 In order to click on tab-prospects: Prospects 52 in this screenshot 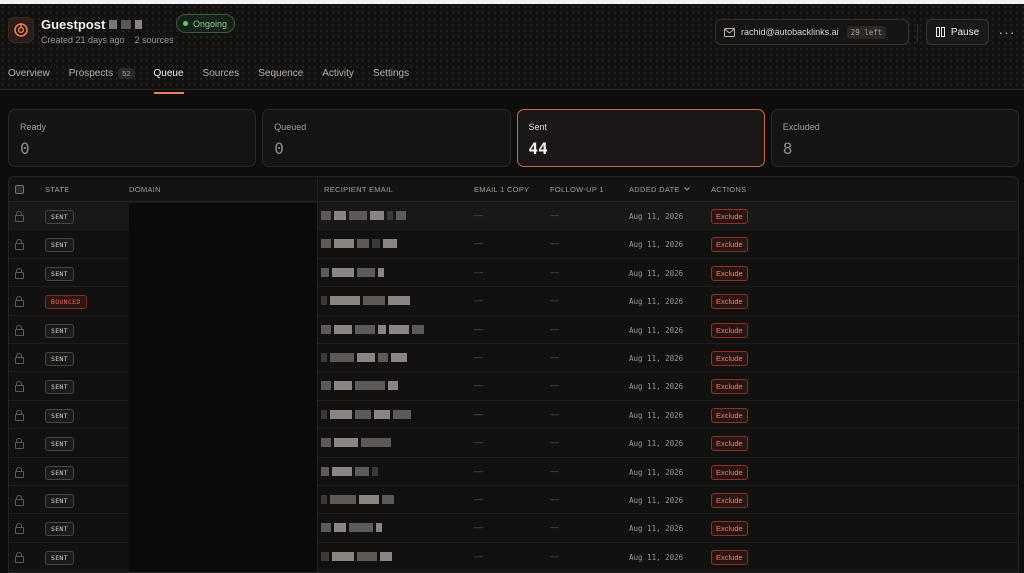, I will do `click(102, 81)`.